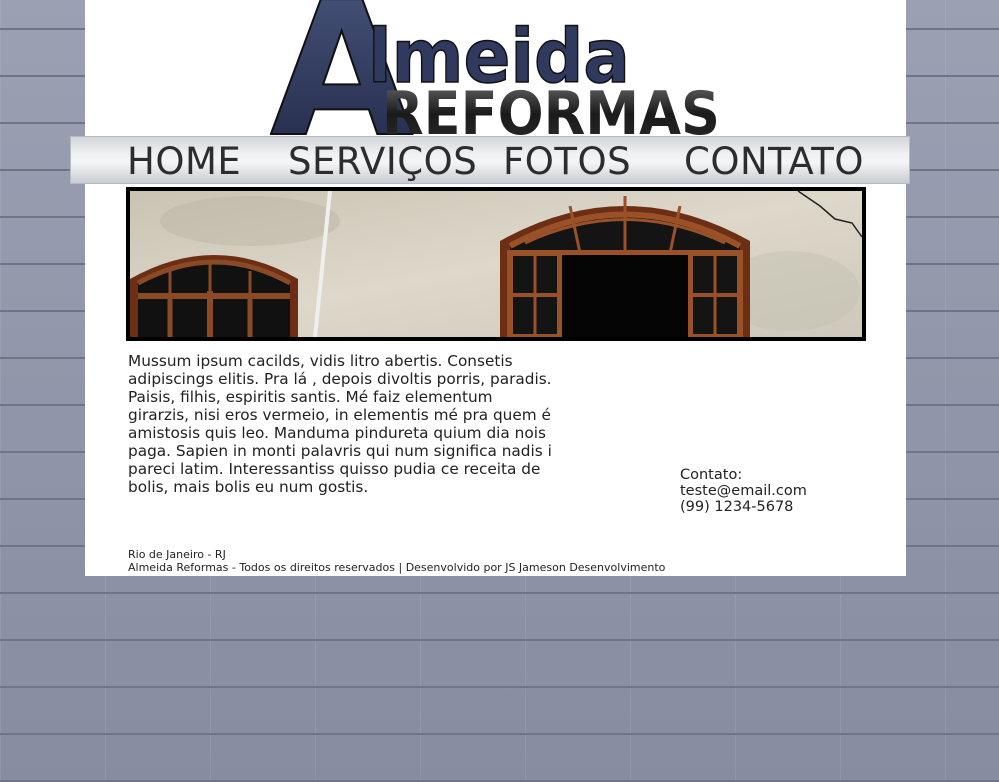 This screenshot has height=782, width=999. Describe the element at coordinates (551, 107) in the screenshot. I see `logo-bottom-word: REFORMAS` at that location.